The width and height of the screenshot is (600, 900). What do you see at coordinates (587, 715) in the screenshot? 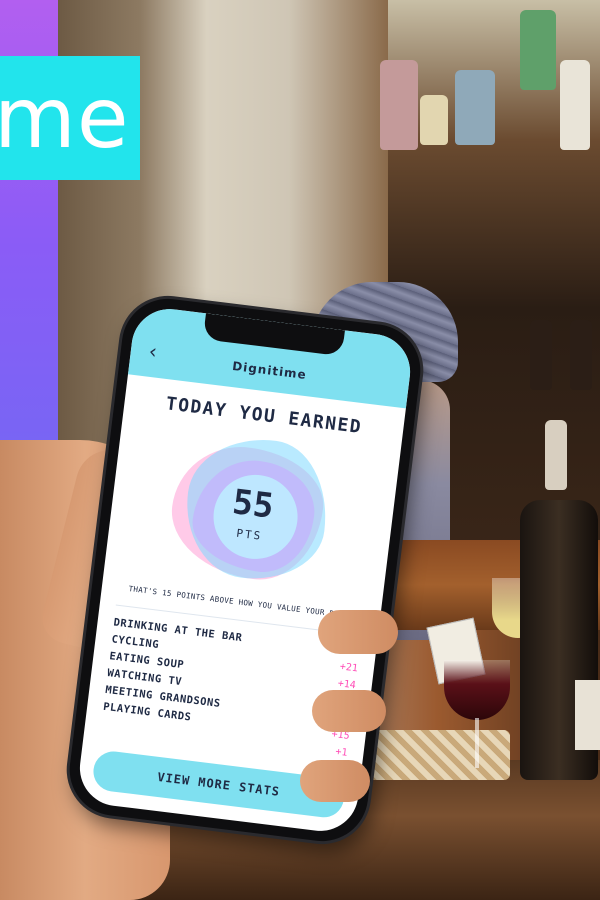
I see `wine-bottle-label` at bounding box center [587, 715].